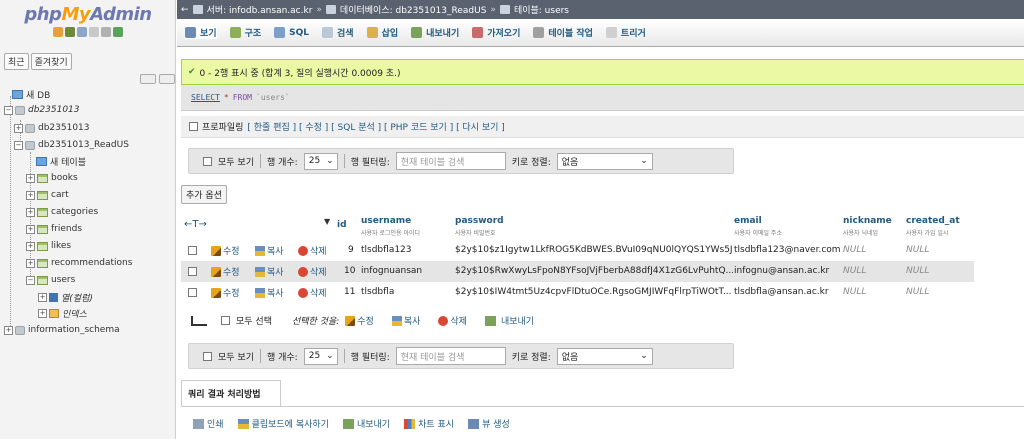  What do you see at coordinates (788, 250) in the screenshot?
I see `cell-email: tlsdbfla123@naver.com` at bounding box center [788, 250].